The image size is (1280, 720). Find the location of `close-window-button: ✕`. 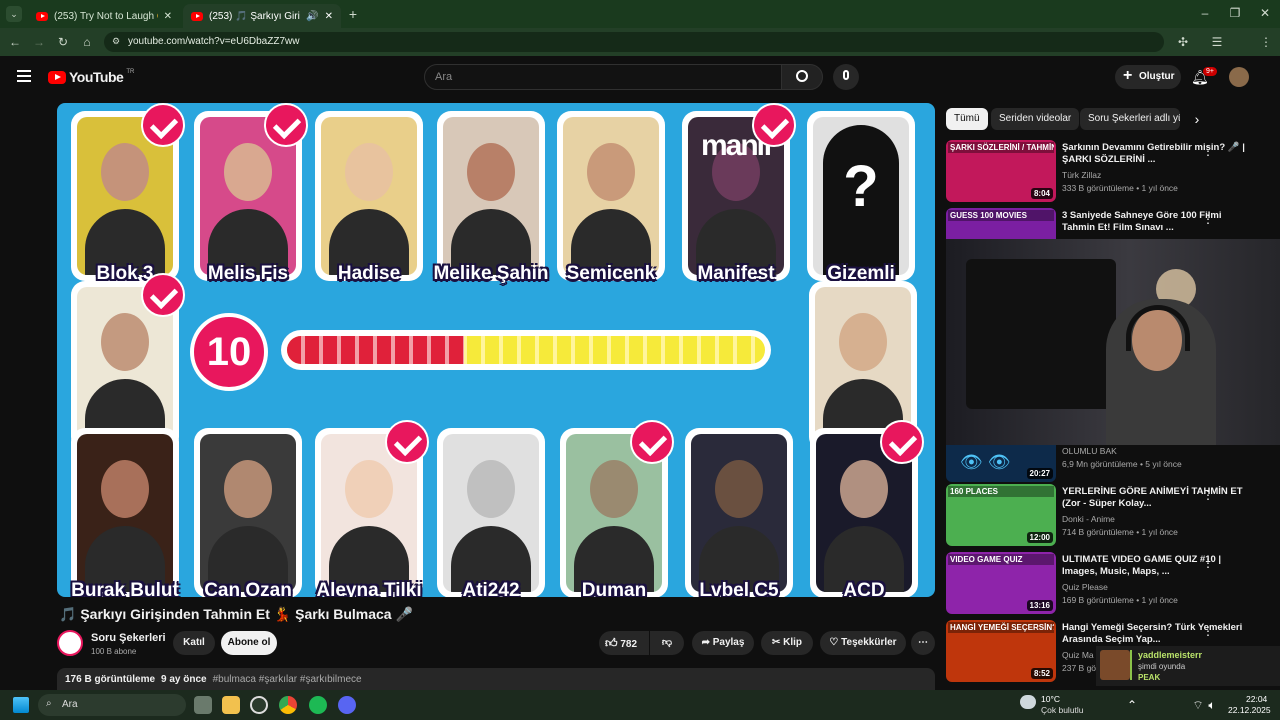

close-window-button: ✕ is located at coordinates (1265, 13).